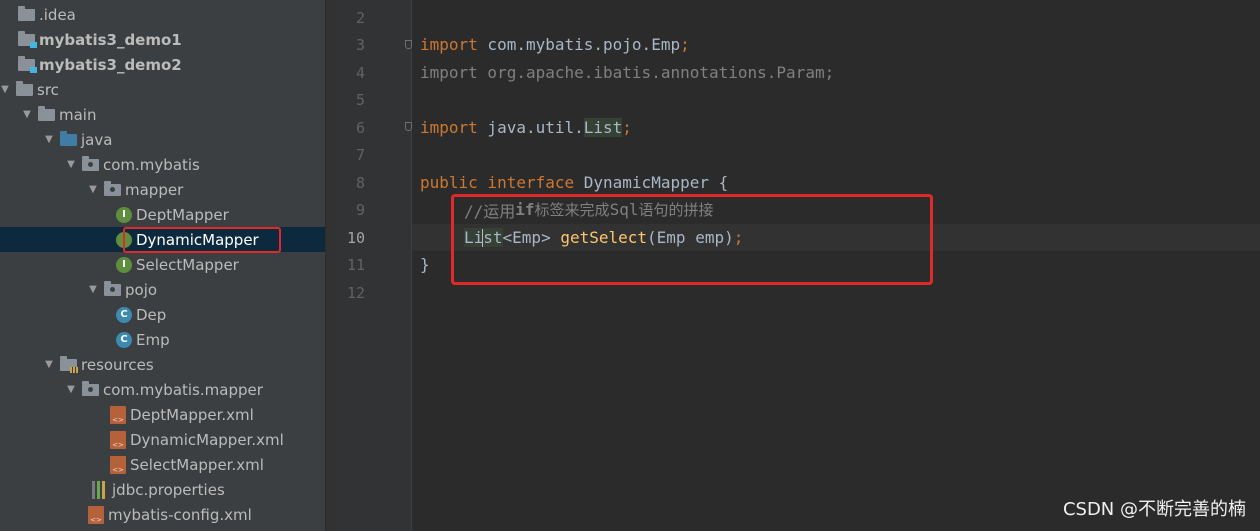 This screenshot has width=1260, height=531. Describe the element at coordinates (187, 264) in the screenshot. I see `tree-item-label: SelectMapper` at that location.